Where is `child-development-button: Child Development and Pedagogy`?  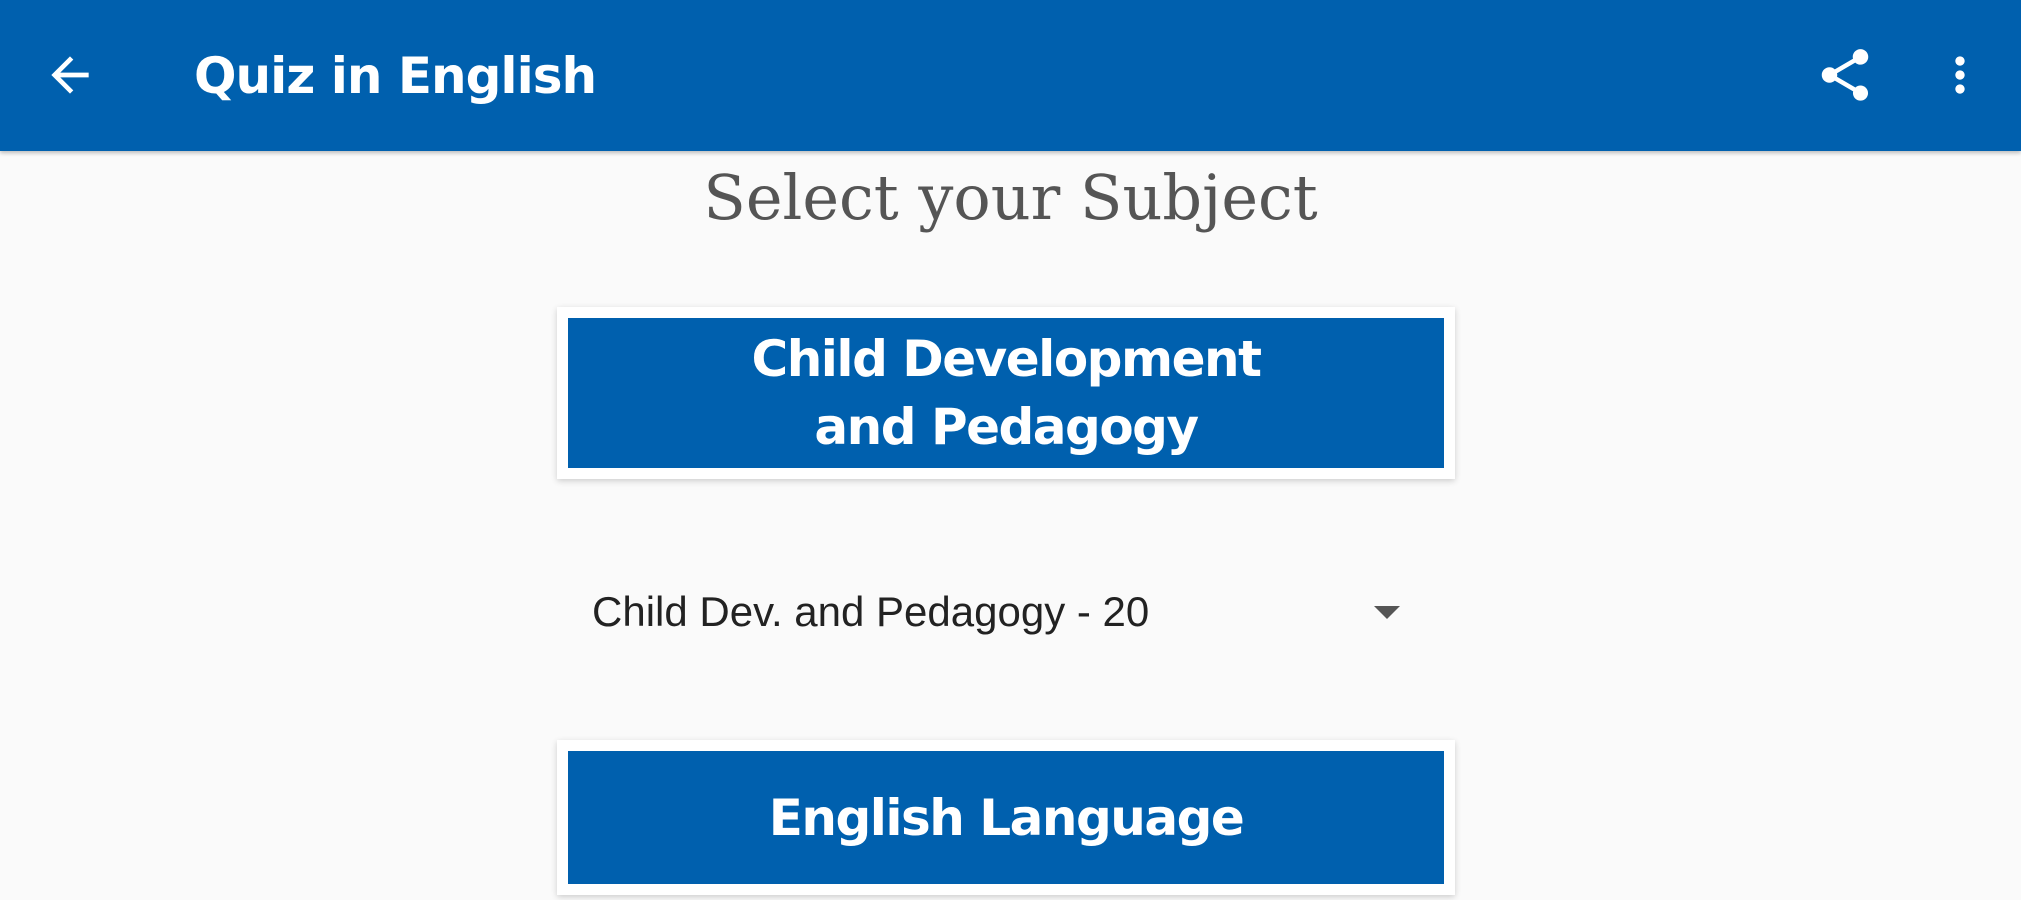
child-development-button: Child Development and Pedagogy is located at coordinates (1006, 393).